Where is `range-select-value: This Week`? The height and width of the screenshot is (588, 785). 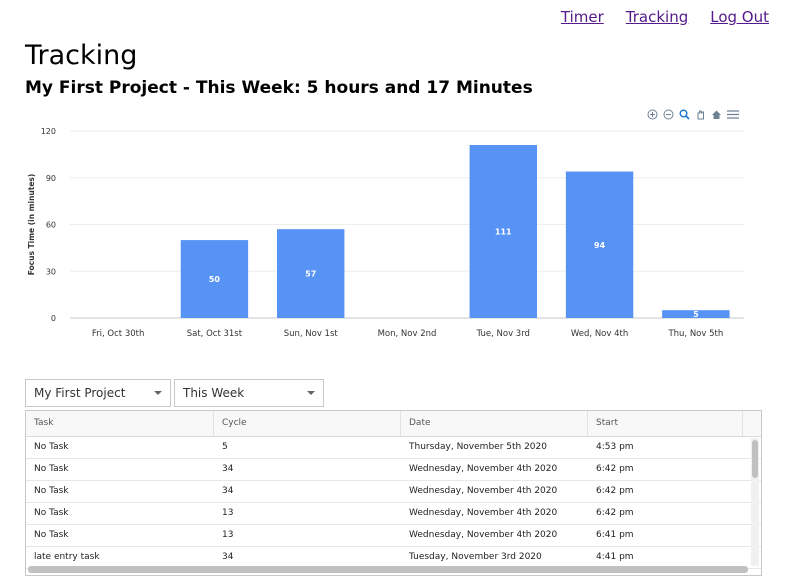
range-select-value: This Week is located at coordinates (214, 393).